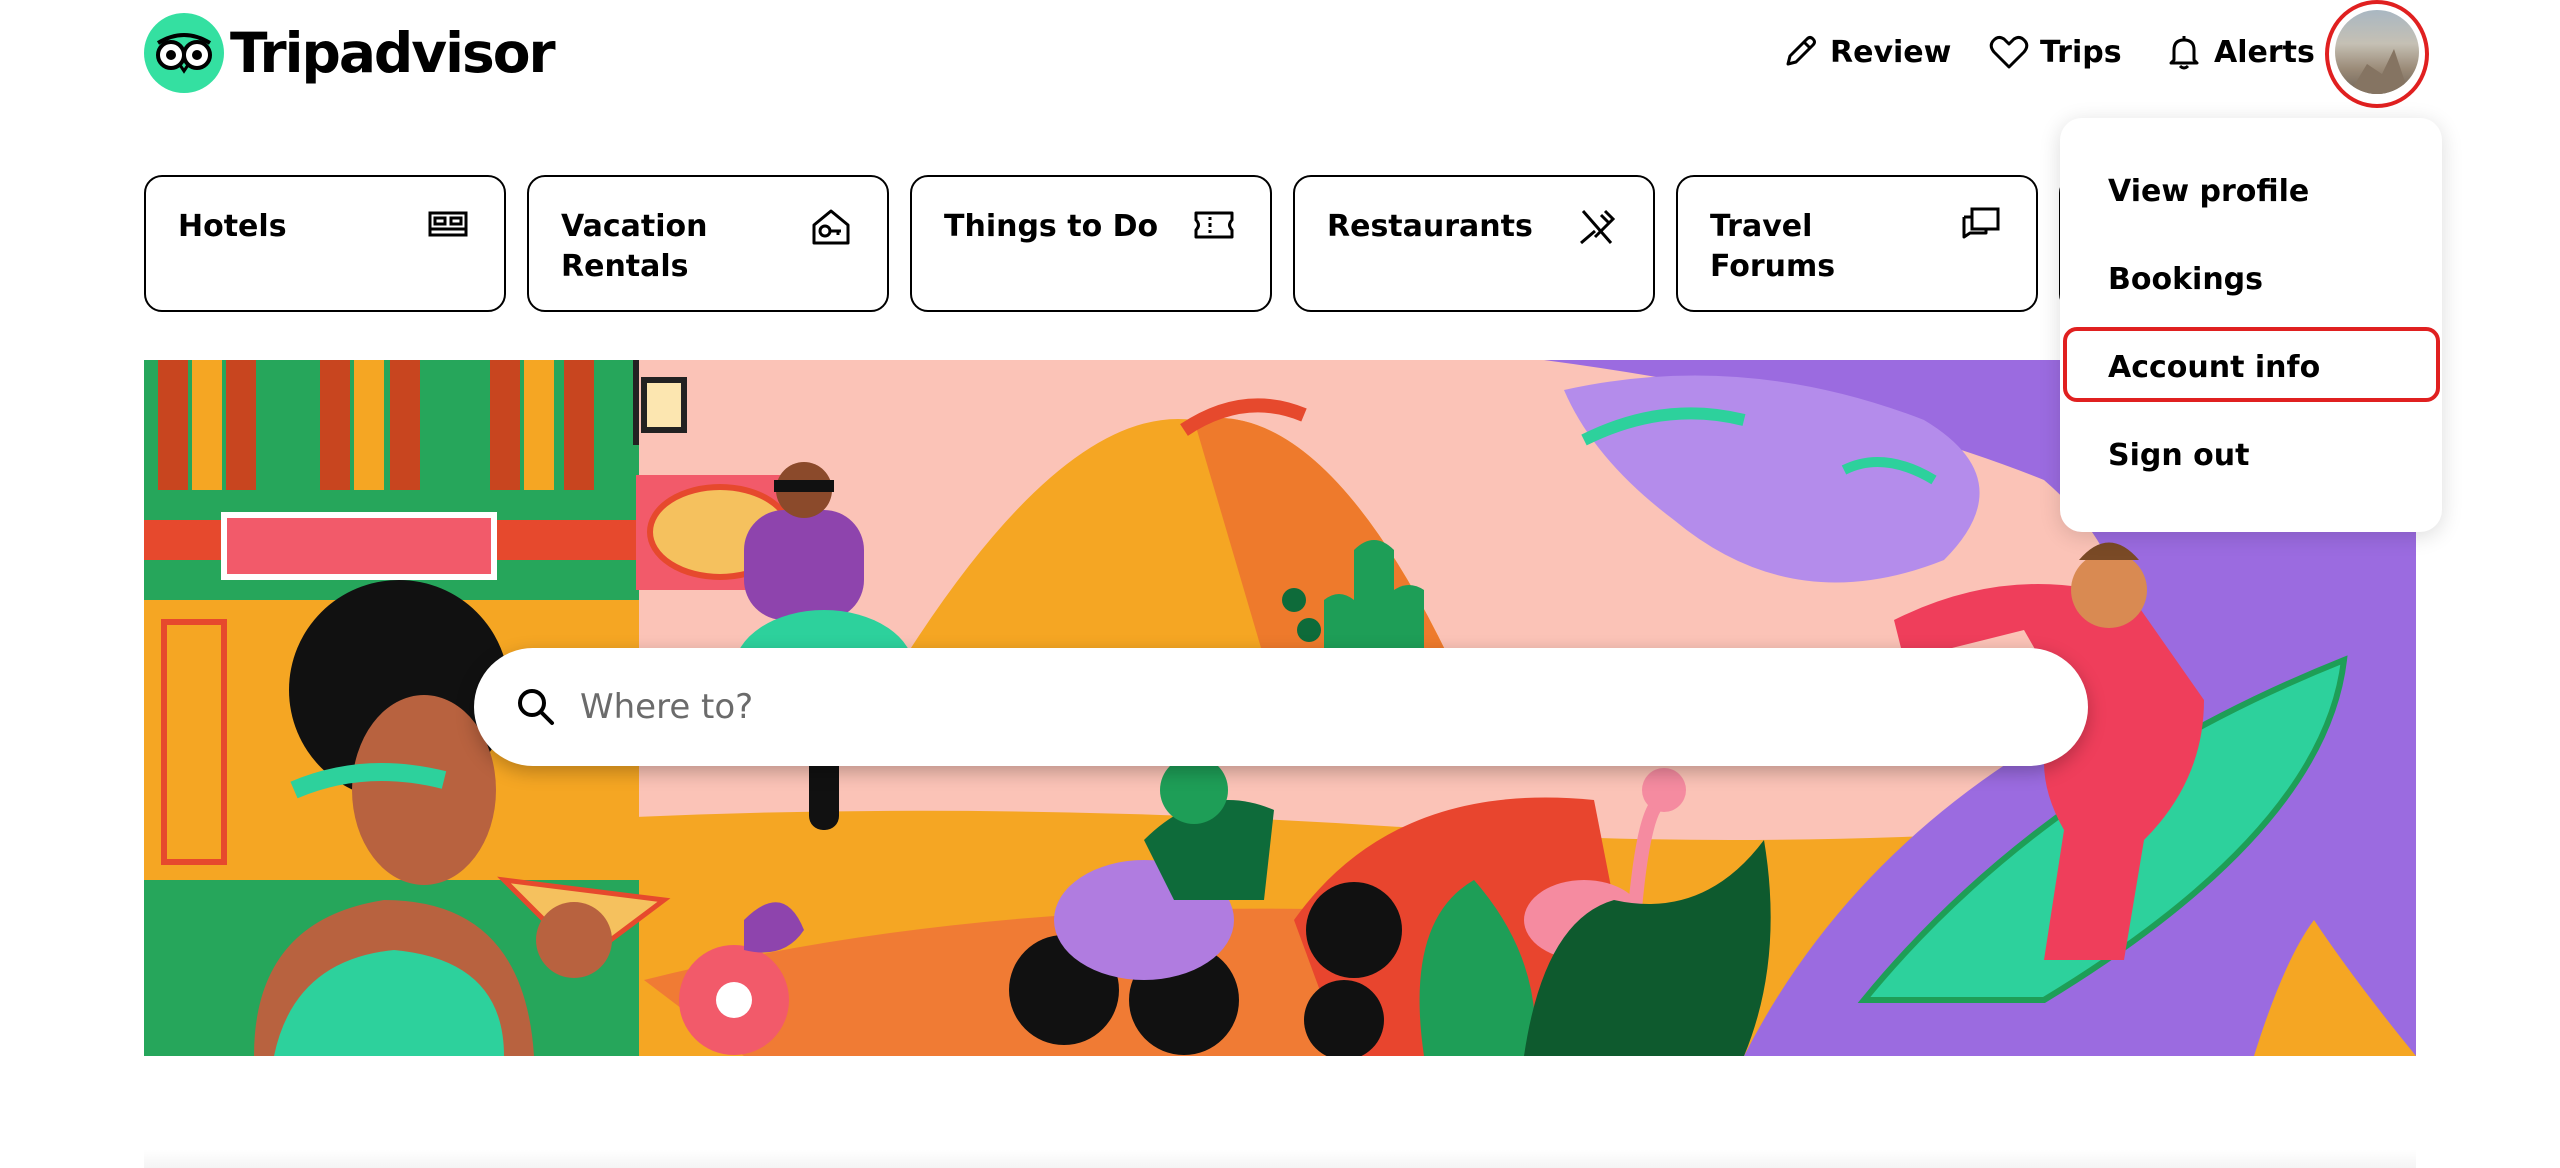 The height and width of the screenshot is (1168, 2560). I want to click on tab-label: Things to Do, so click(1051, 226).